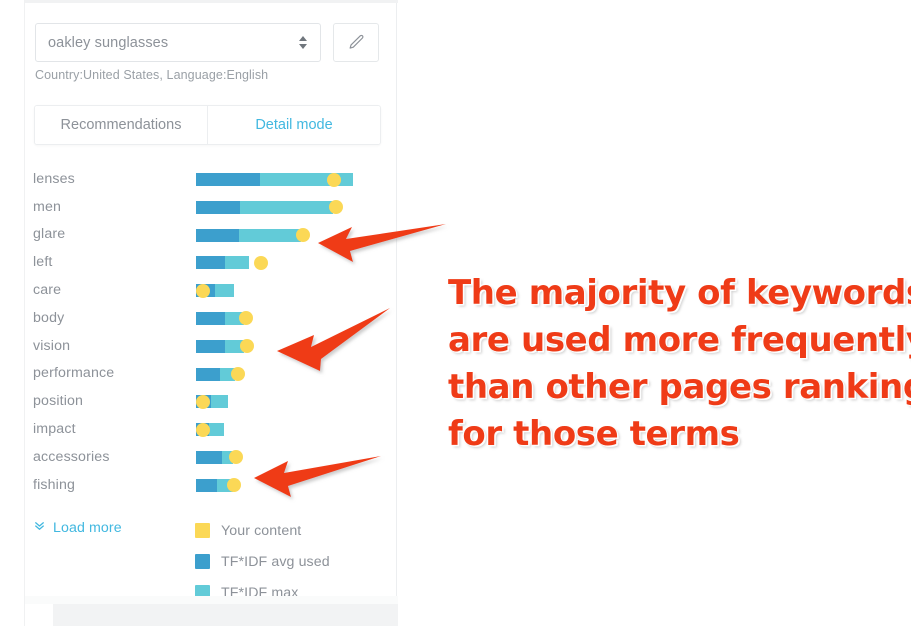 The height and width of the screenshot is (626, 911). Describe the element at coordinates (74, 373) in the screenshot. I see `chart-row-label: performance` at that location.